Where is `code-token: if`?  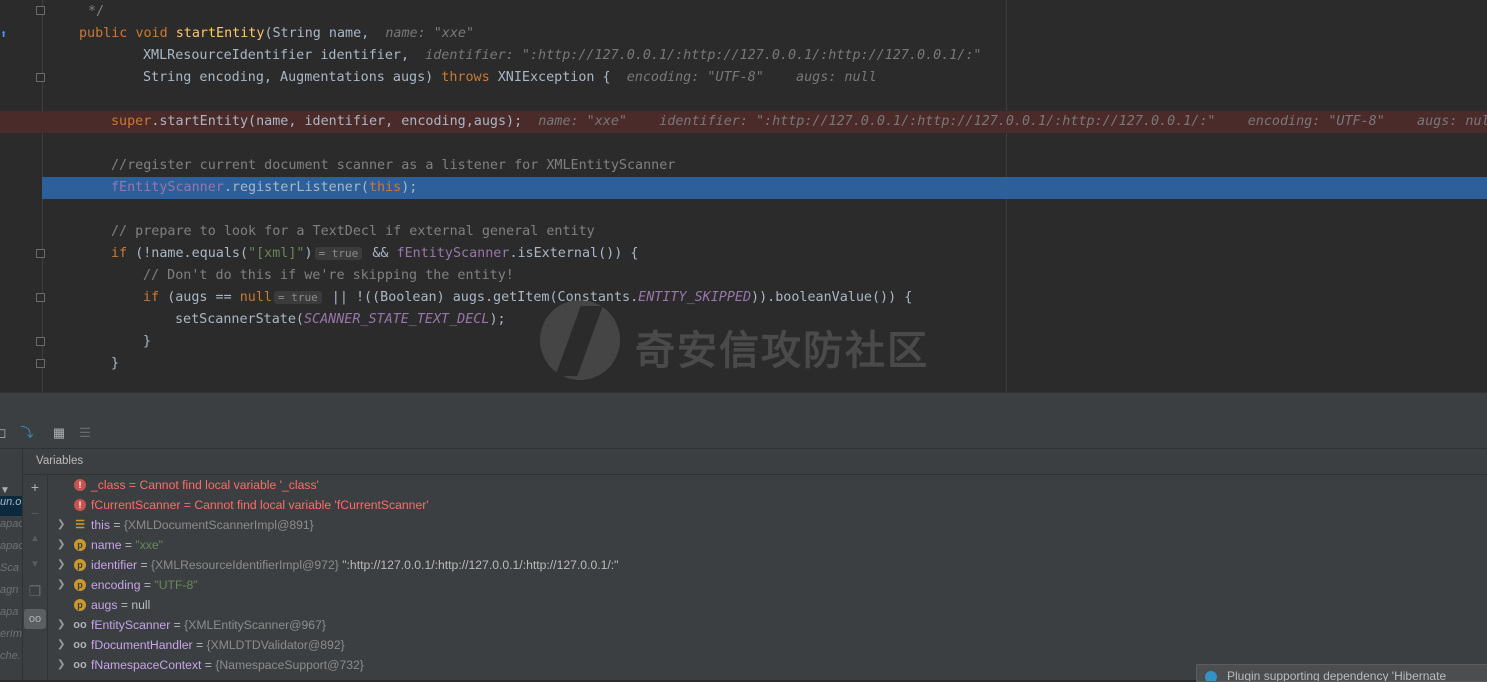 code-token: if is located at coordinates (123, 253).